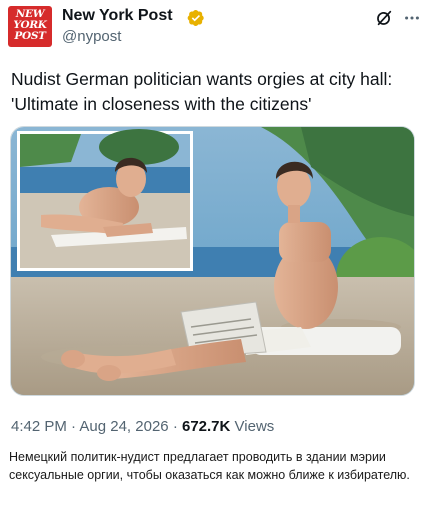 Image resolution: width=422 pixels, height=505 pixels. I want to click on handle: @nypost, so click(91, 36).